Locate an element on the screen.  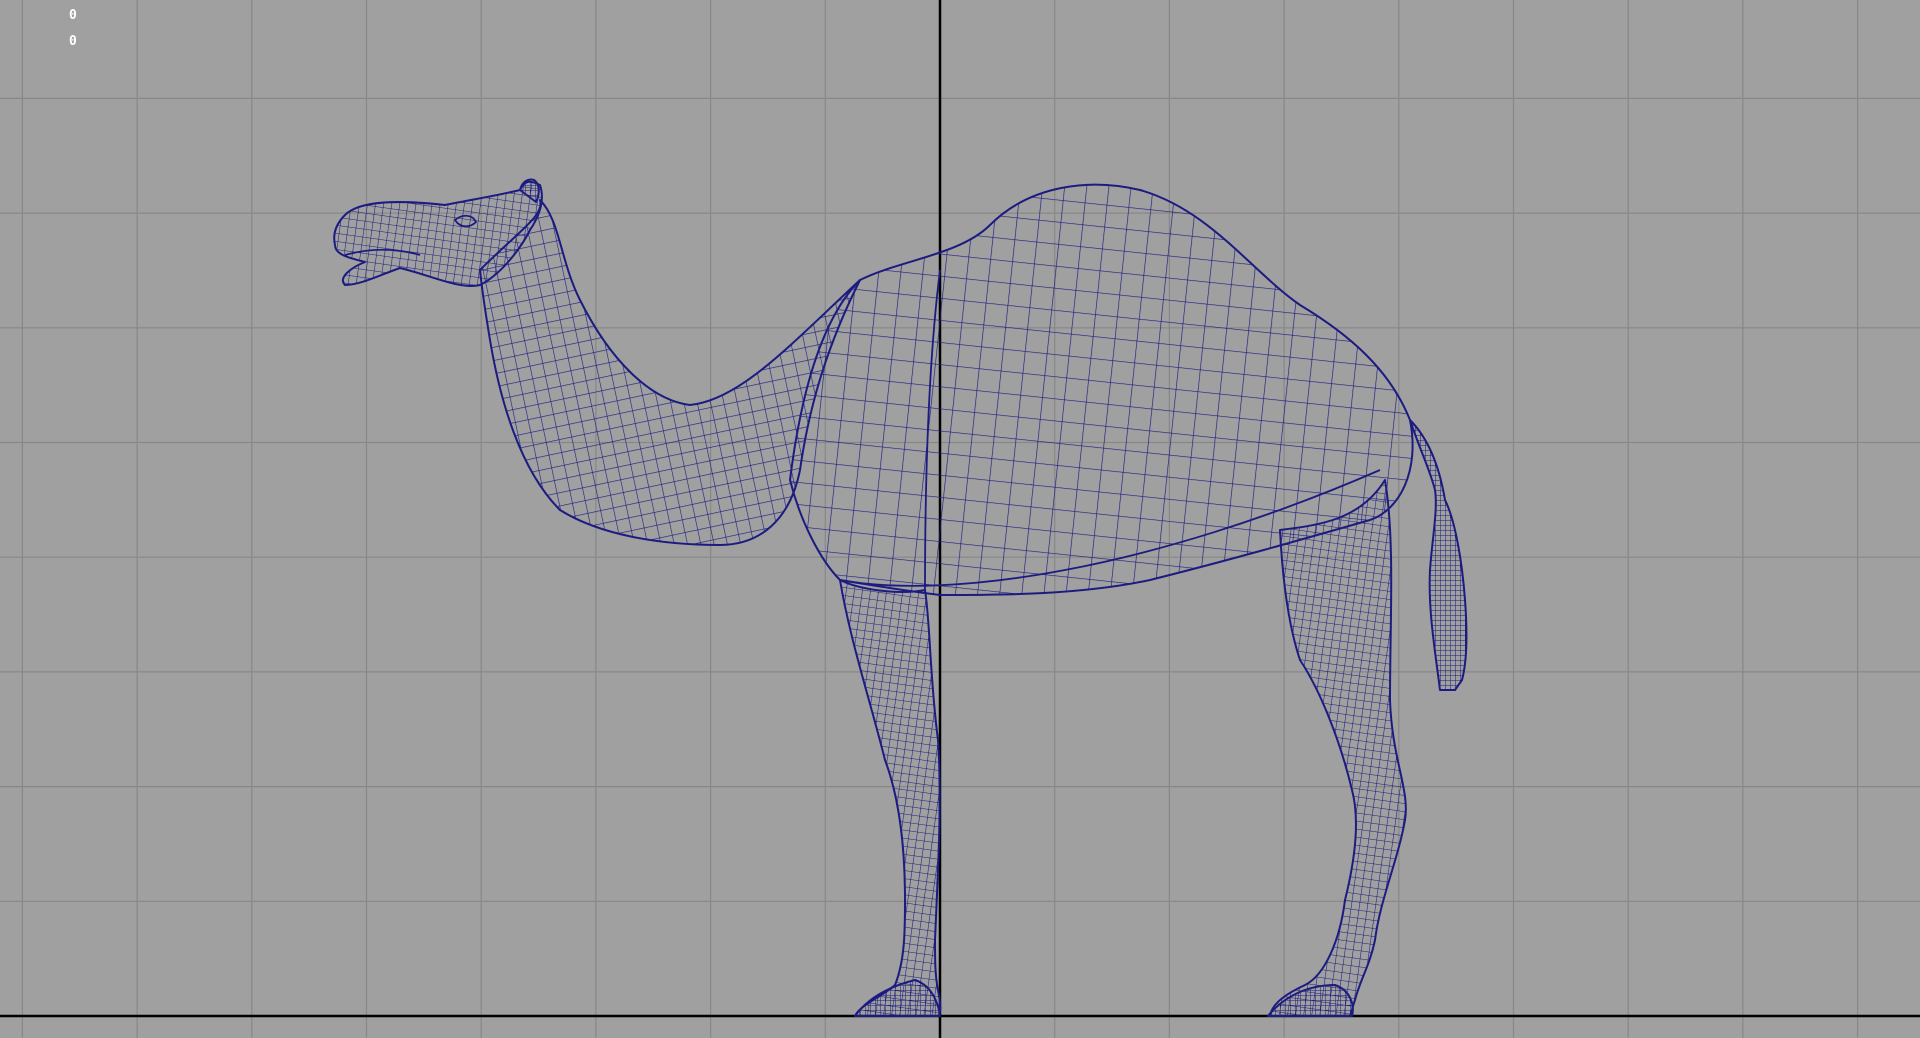
camel-tail-mesh is located at coordinates (1438, 555).